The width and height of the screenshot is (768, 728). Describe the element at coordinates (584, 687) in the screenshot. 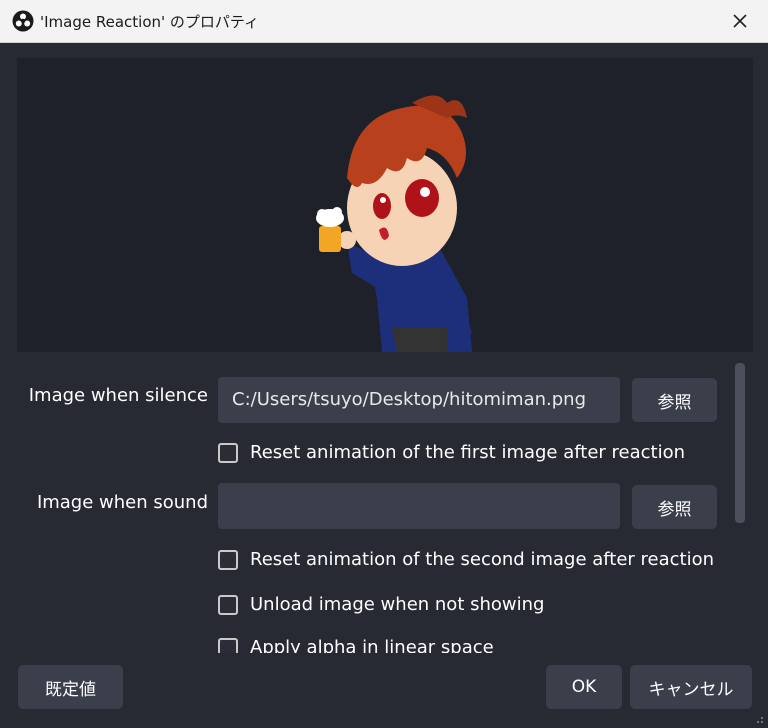

I see `ok-button: OK` at that location.